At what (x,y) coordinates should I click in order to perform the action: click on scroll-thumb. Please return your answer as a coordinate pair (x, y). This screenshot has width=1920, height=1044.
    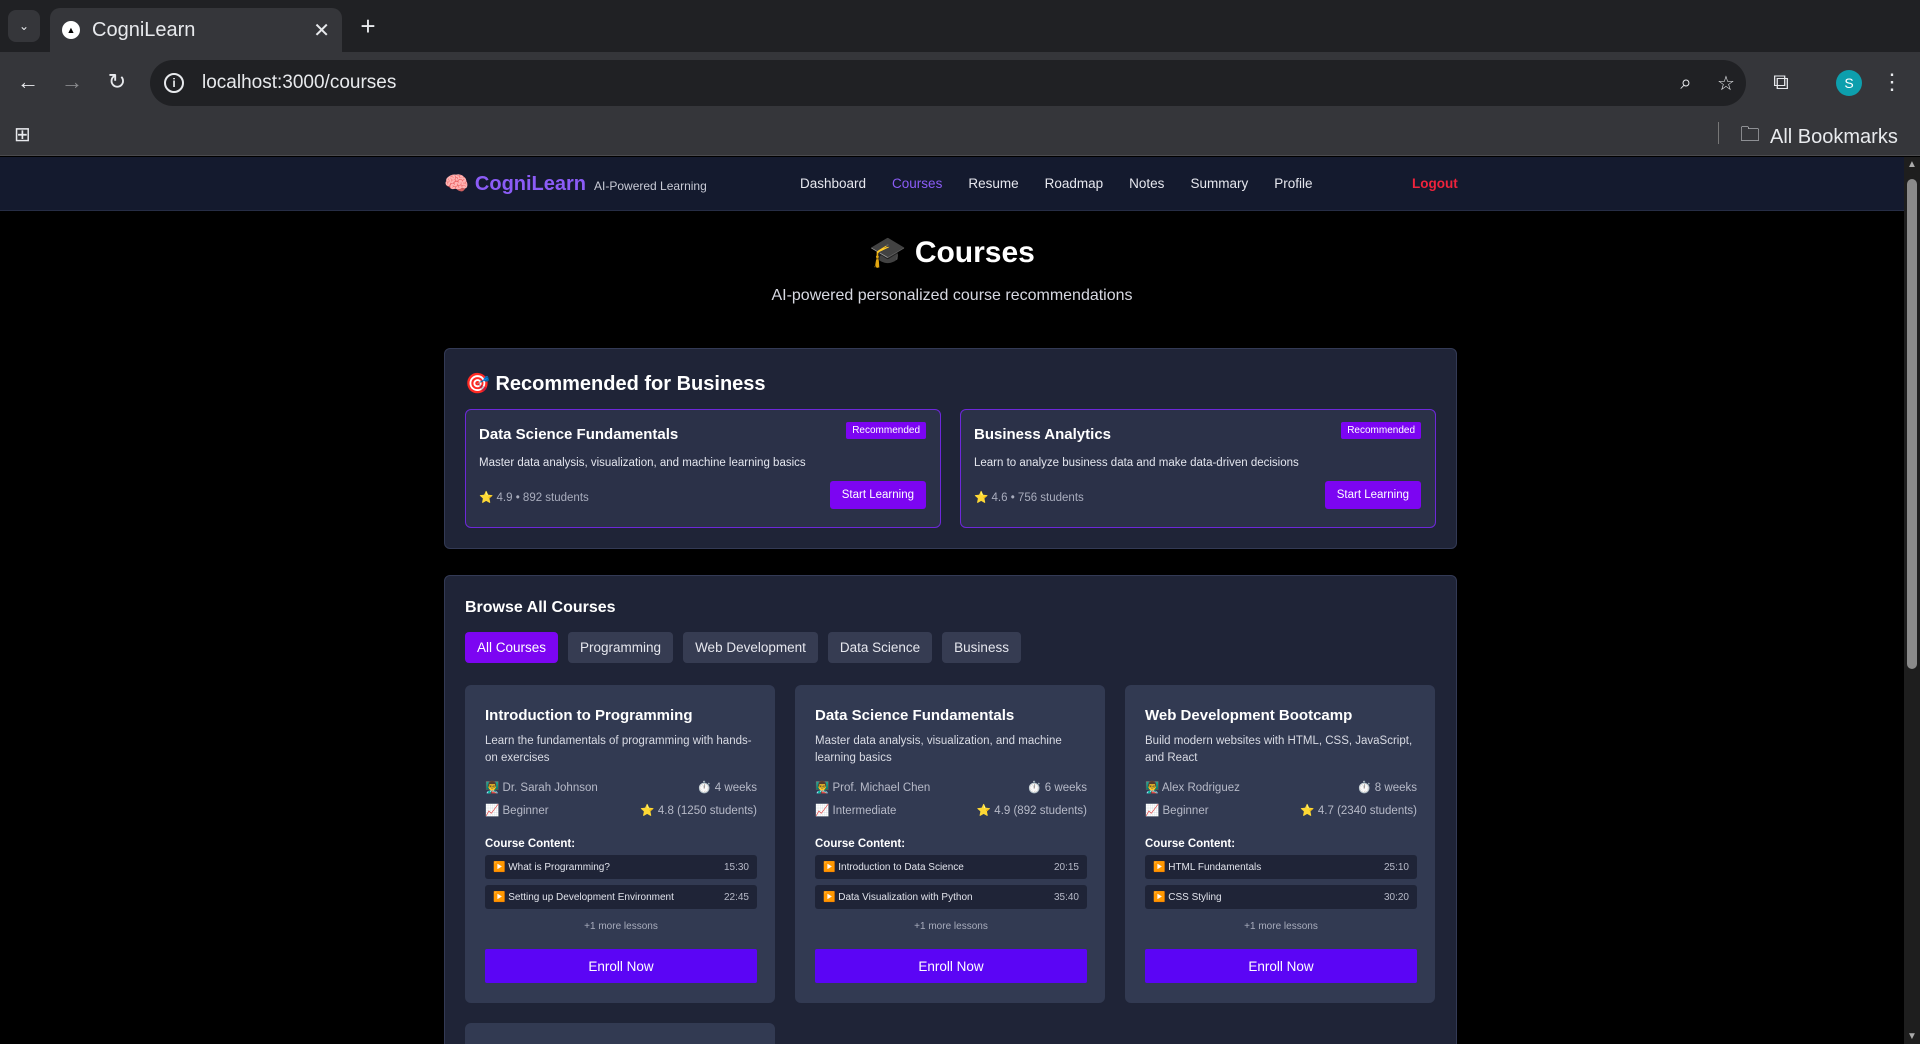
    Looking at the image, I should click on (1912, 424).